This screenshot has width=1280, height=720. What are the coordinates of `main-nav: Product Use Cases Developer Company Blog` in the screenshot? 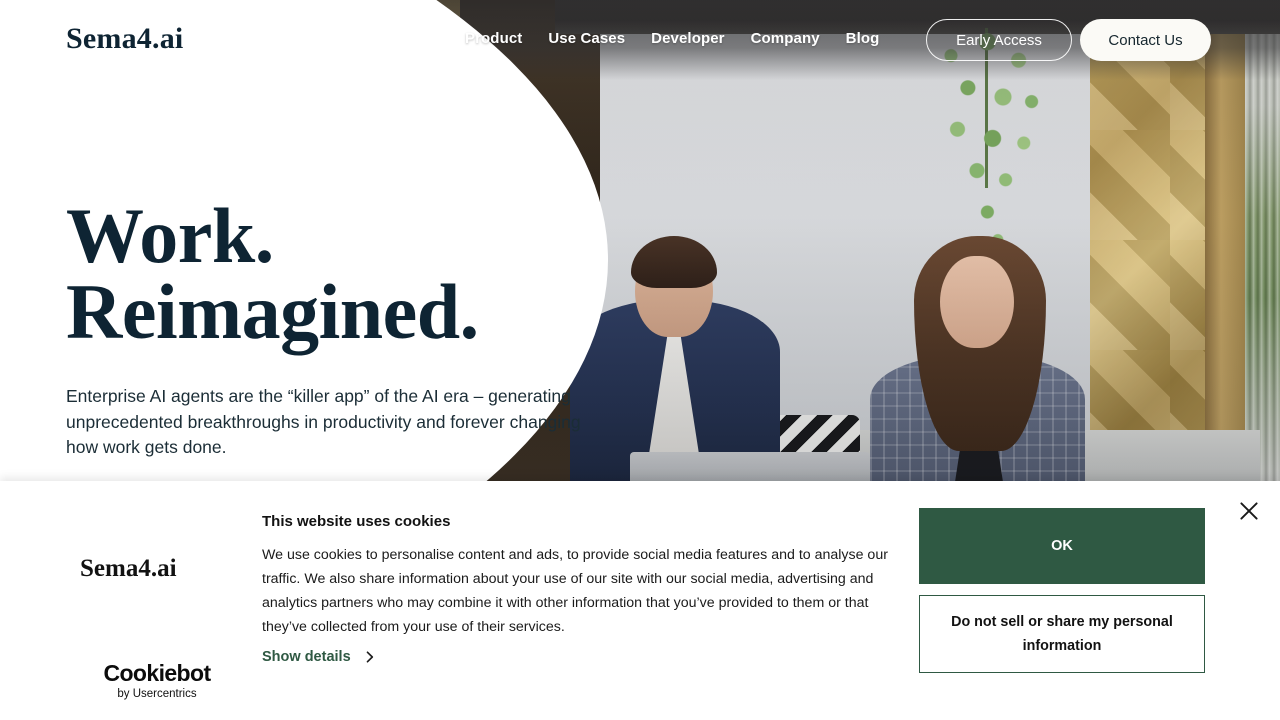 It's located at (672, 38).